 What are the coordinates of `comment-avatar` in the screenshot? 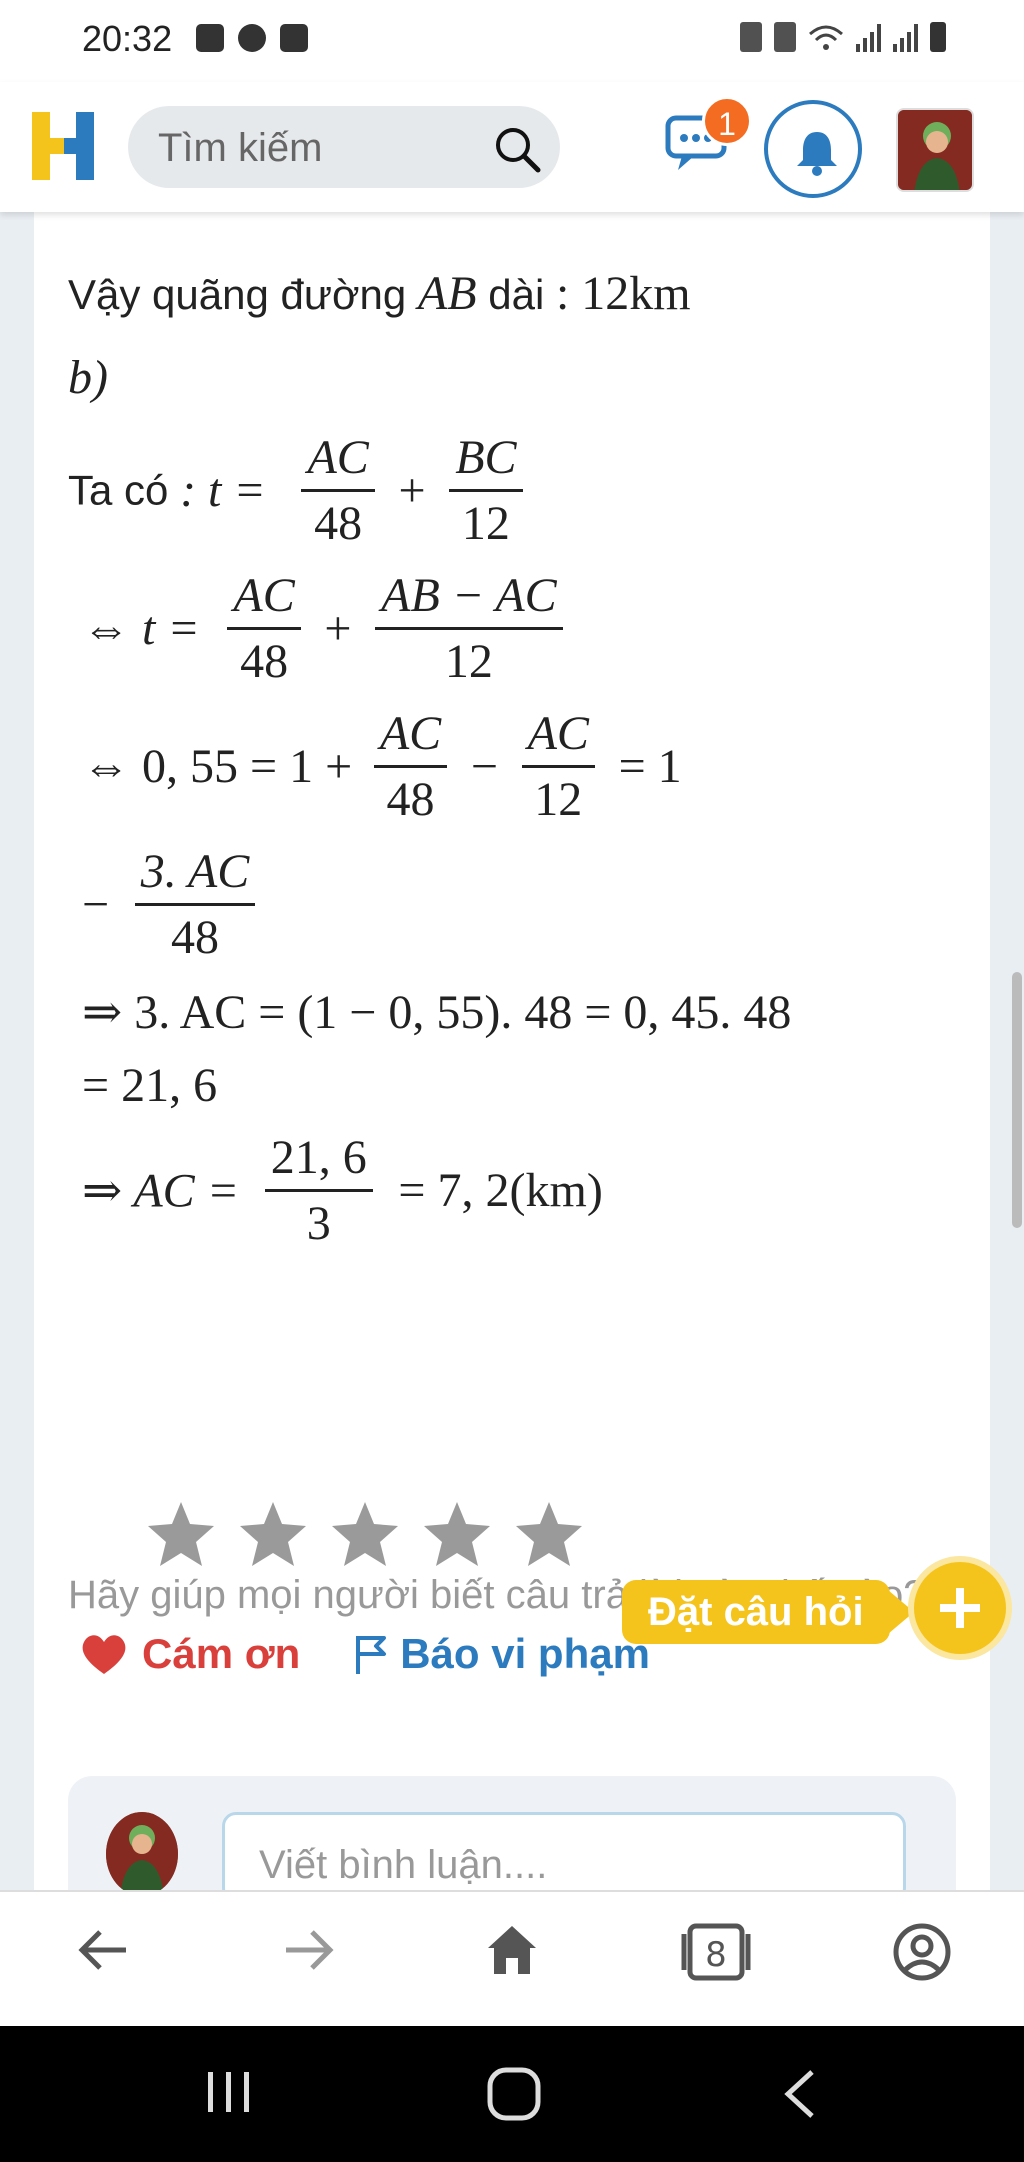 It's located at (142, 1854).